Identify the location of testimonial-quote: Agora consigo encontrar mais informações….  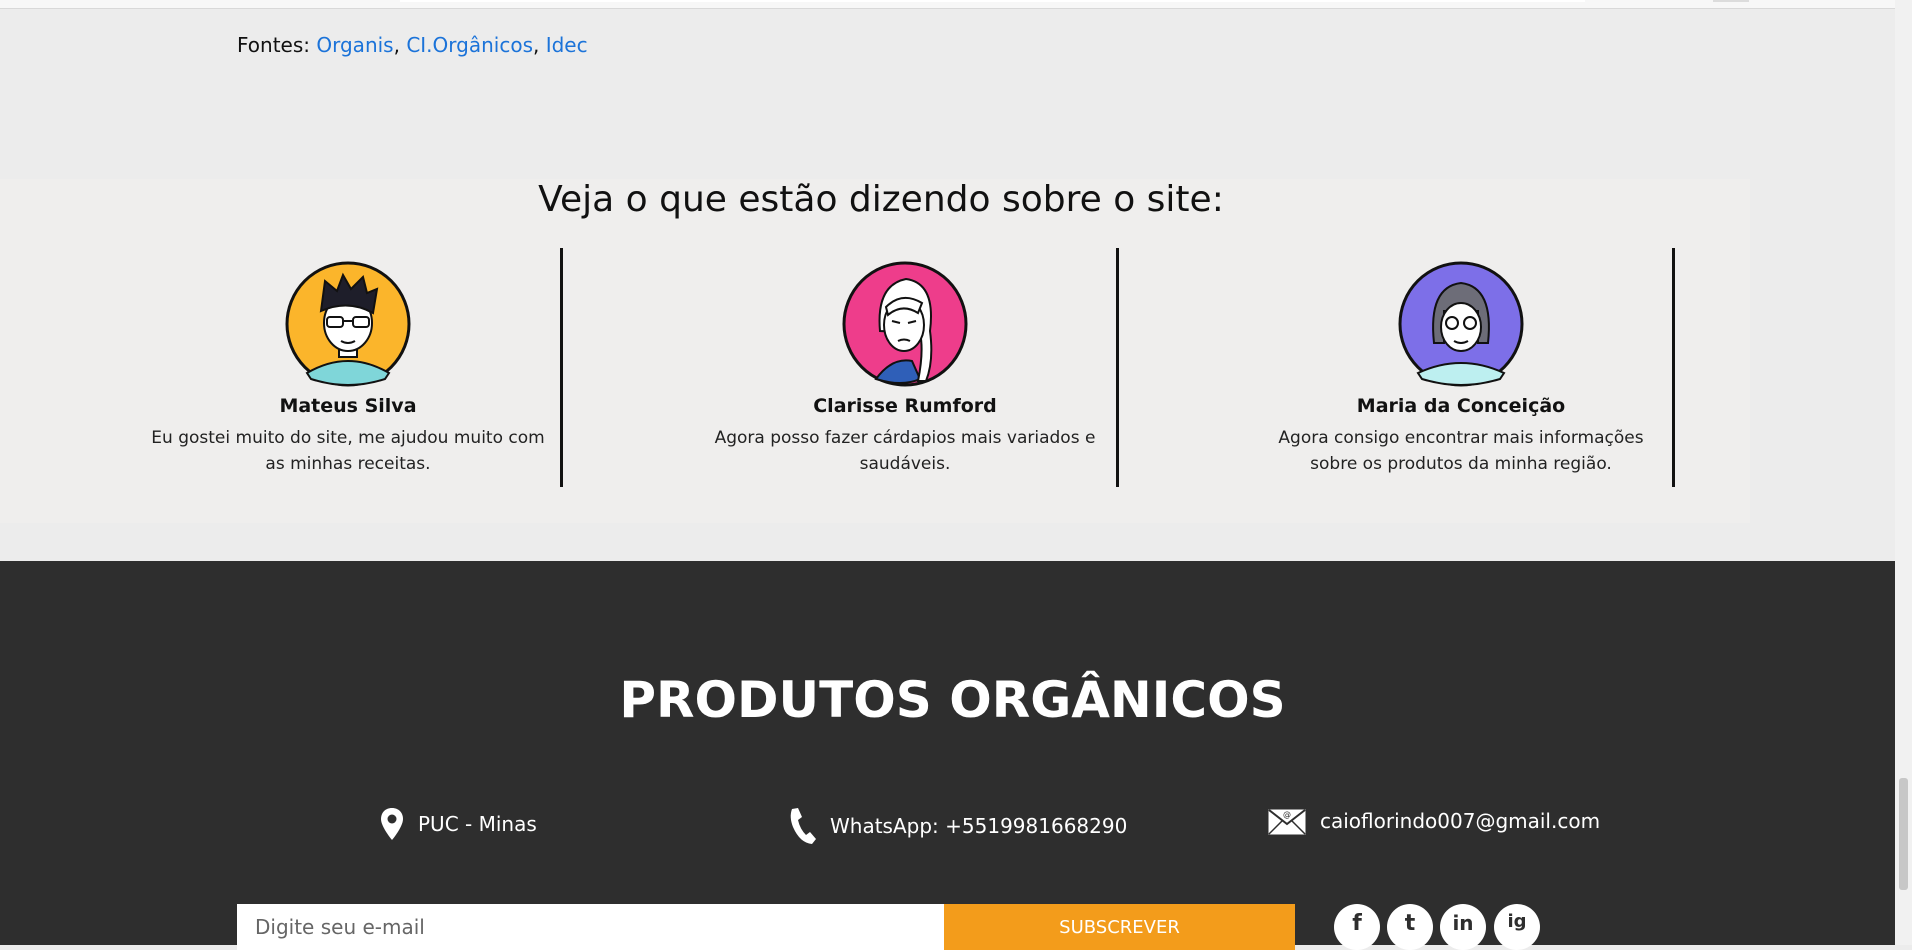
(1461, 451).